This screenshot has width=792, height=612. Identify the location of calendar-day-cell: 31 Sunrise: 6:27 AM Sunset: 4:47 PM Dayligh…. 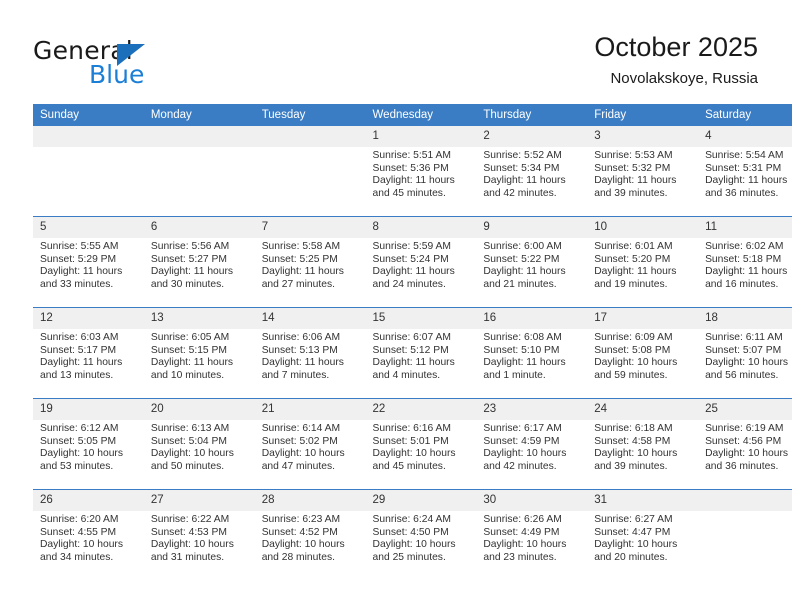
(643, 534).